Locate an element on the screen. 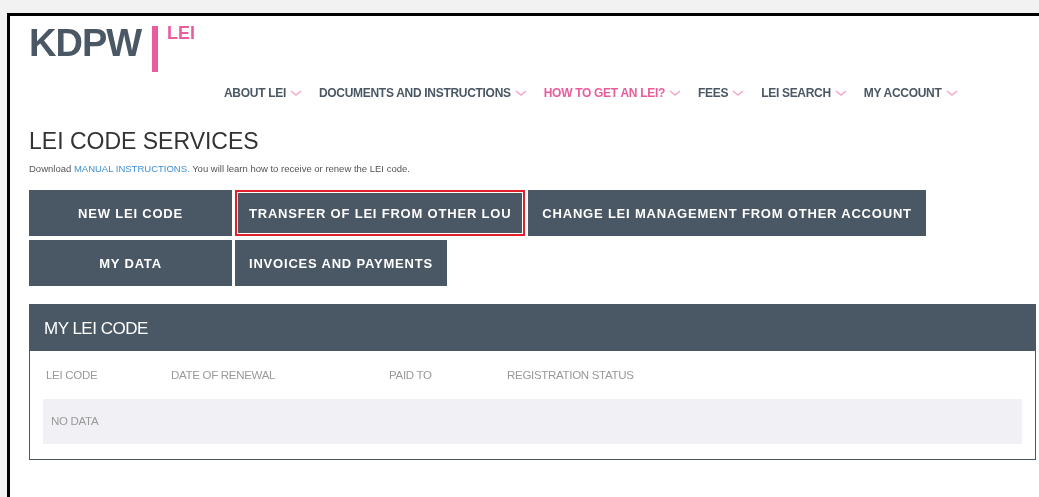 The height and width of the screenshot is (497, 1039). logo-wordmark: KDPW is located at coordinates (85, 43).